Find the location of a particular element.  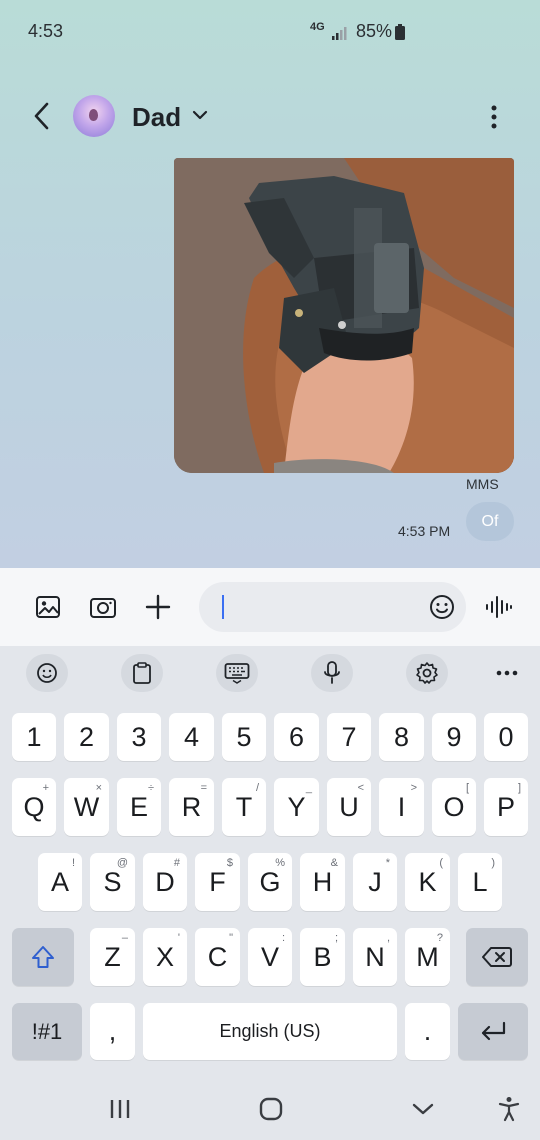

space-bar: English (US) is located at coordinates (270, 1031).